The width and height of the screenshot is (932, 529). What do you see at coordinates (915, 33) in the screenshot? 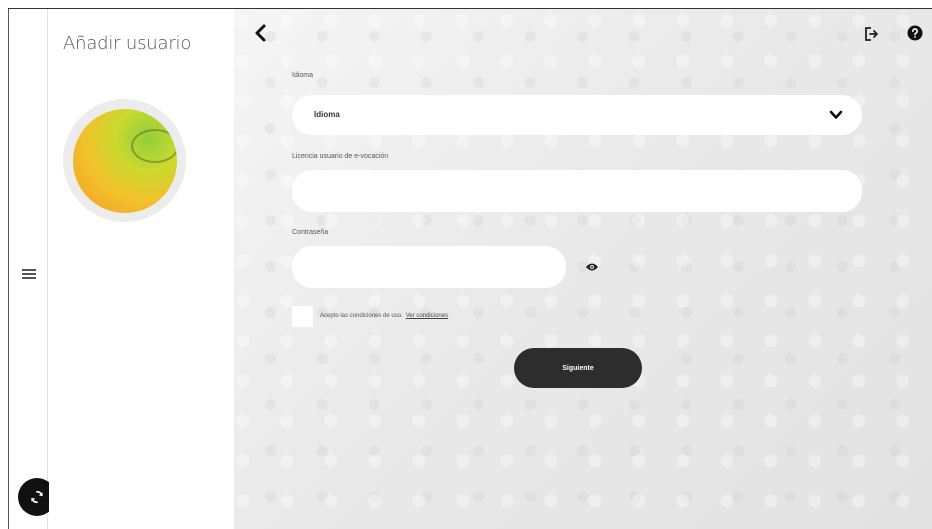
I see `help-icon` at bounding box center [915, 33].